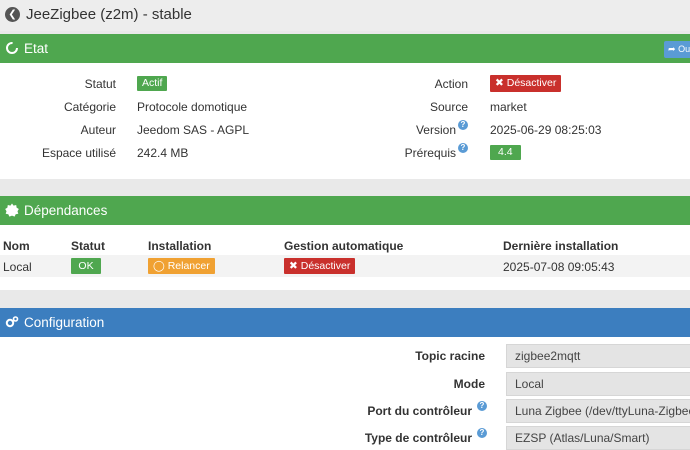  I want to click on relancer-button: ◯ Relancer, so click(181, 266).